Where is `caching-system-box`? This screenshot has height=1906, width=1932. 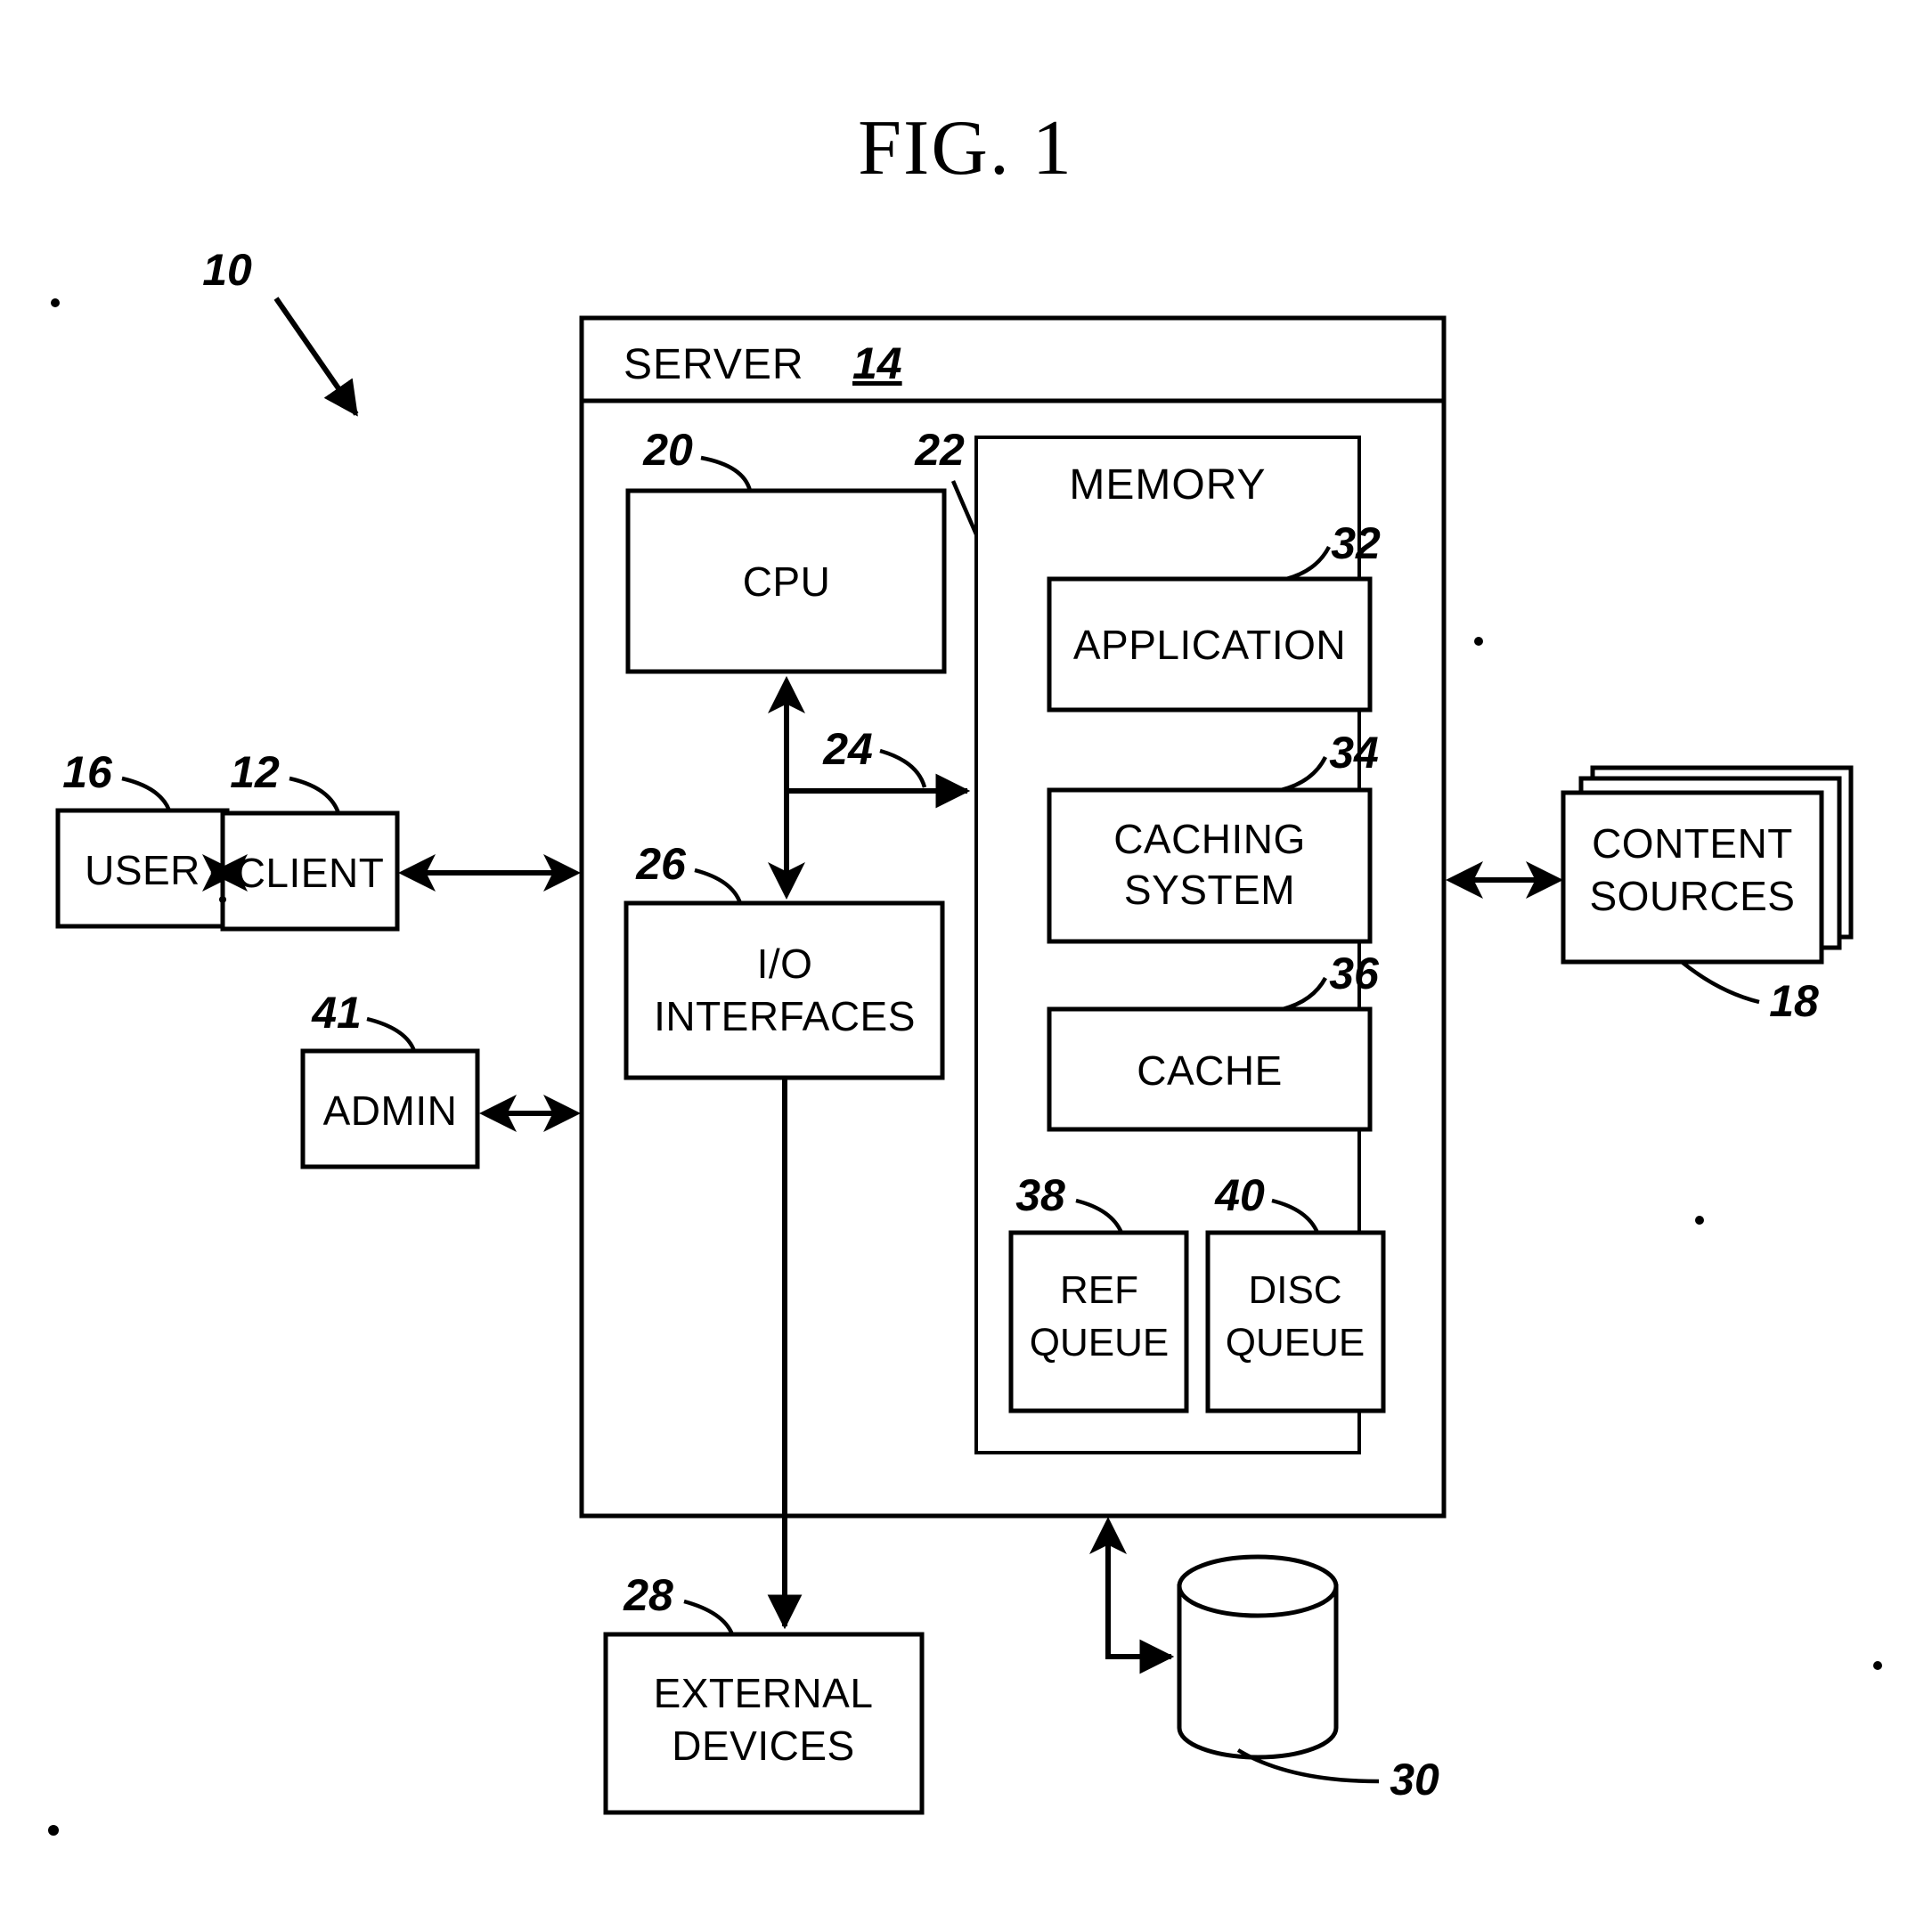
caching-system-box is located at coordinates (1210, 866).